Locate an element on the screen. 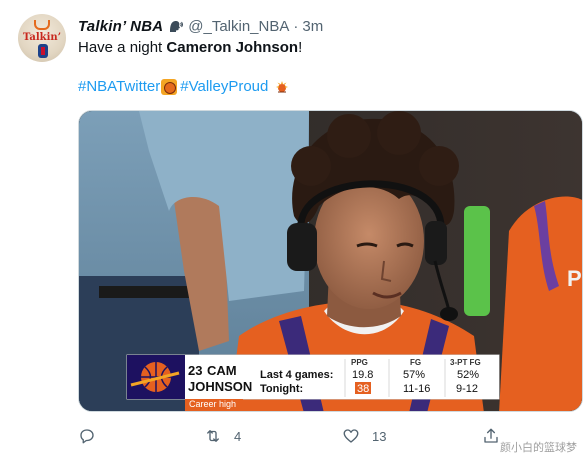 This screenshot has width=583, height=463. reply-icon is located at coordinates (87, 436).